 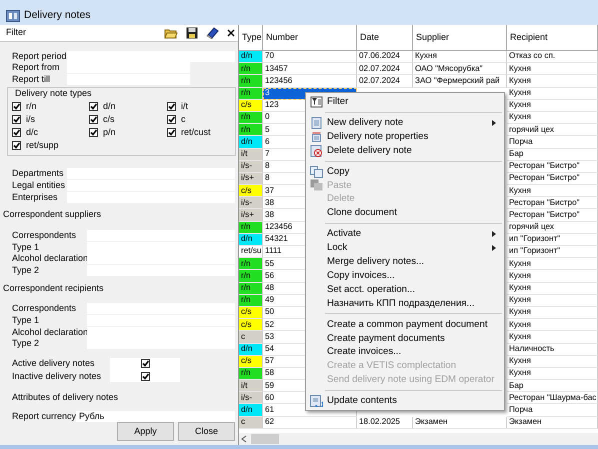 What do you see at coordinates (192, 32) in the screenshot?
I see `save-icon` at bounding box center [192, 32].